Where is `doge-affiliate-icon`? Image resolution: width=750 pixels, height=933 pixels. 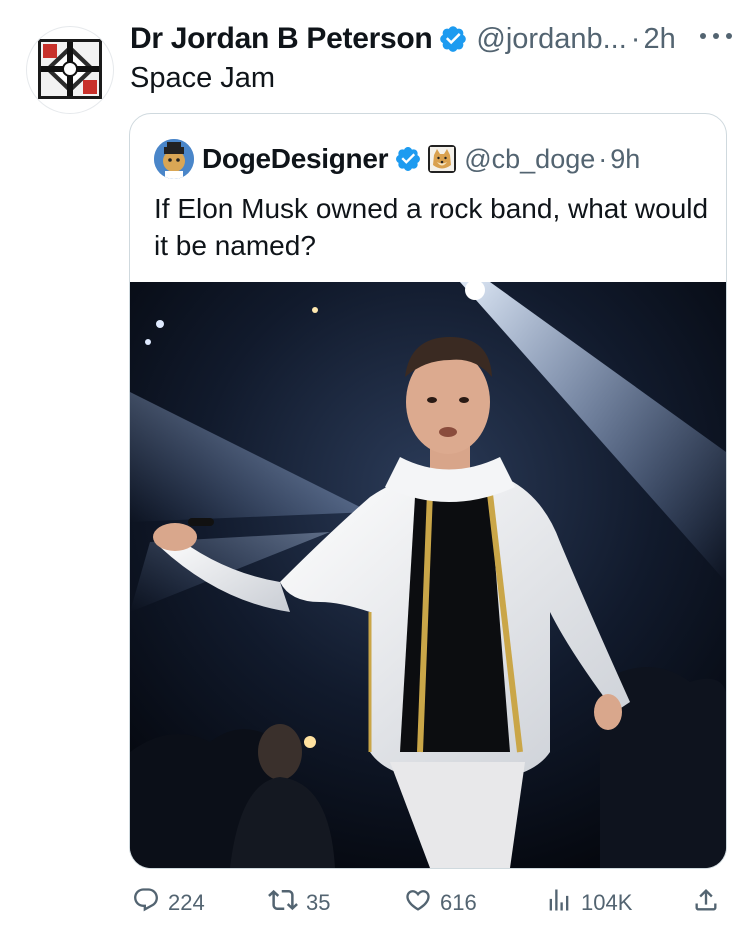
doge-affiliate-icon is located at coordinates (442, 159).